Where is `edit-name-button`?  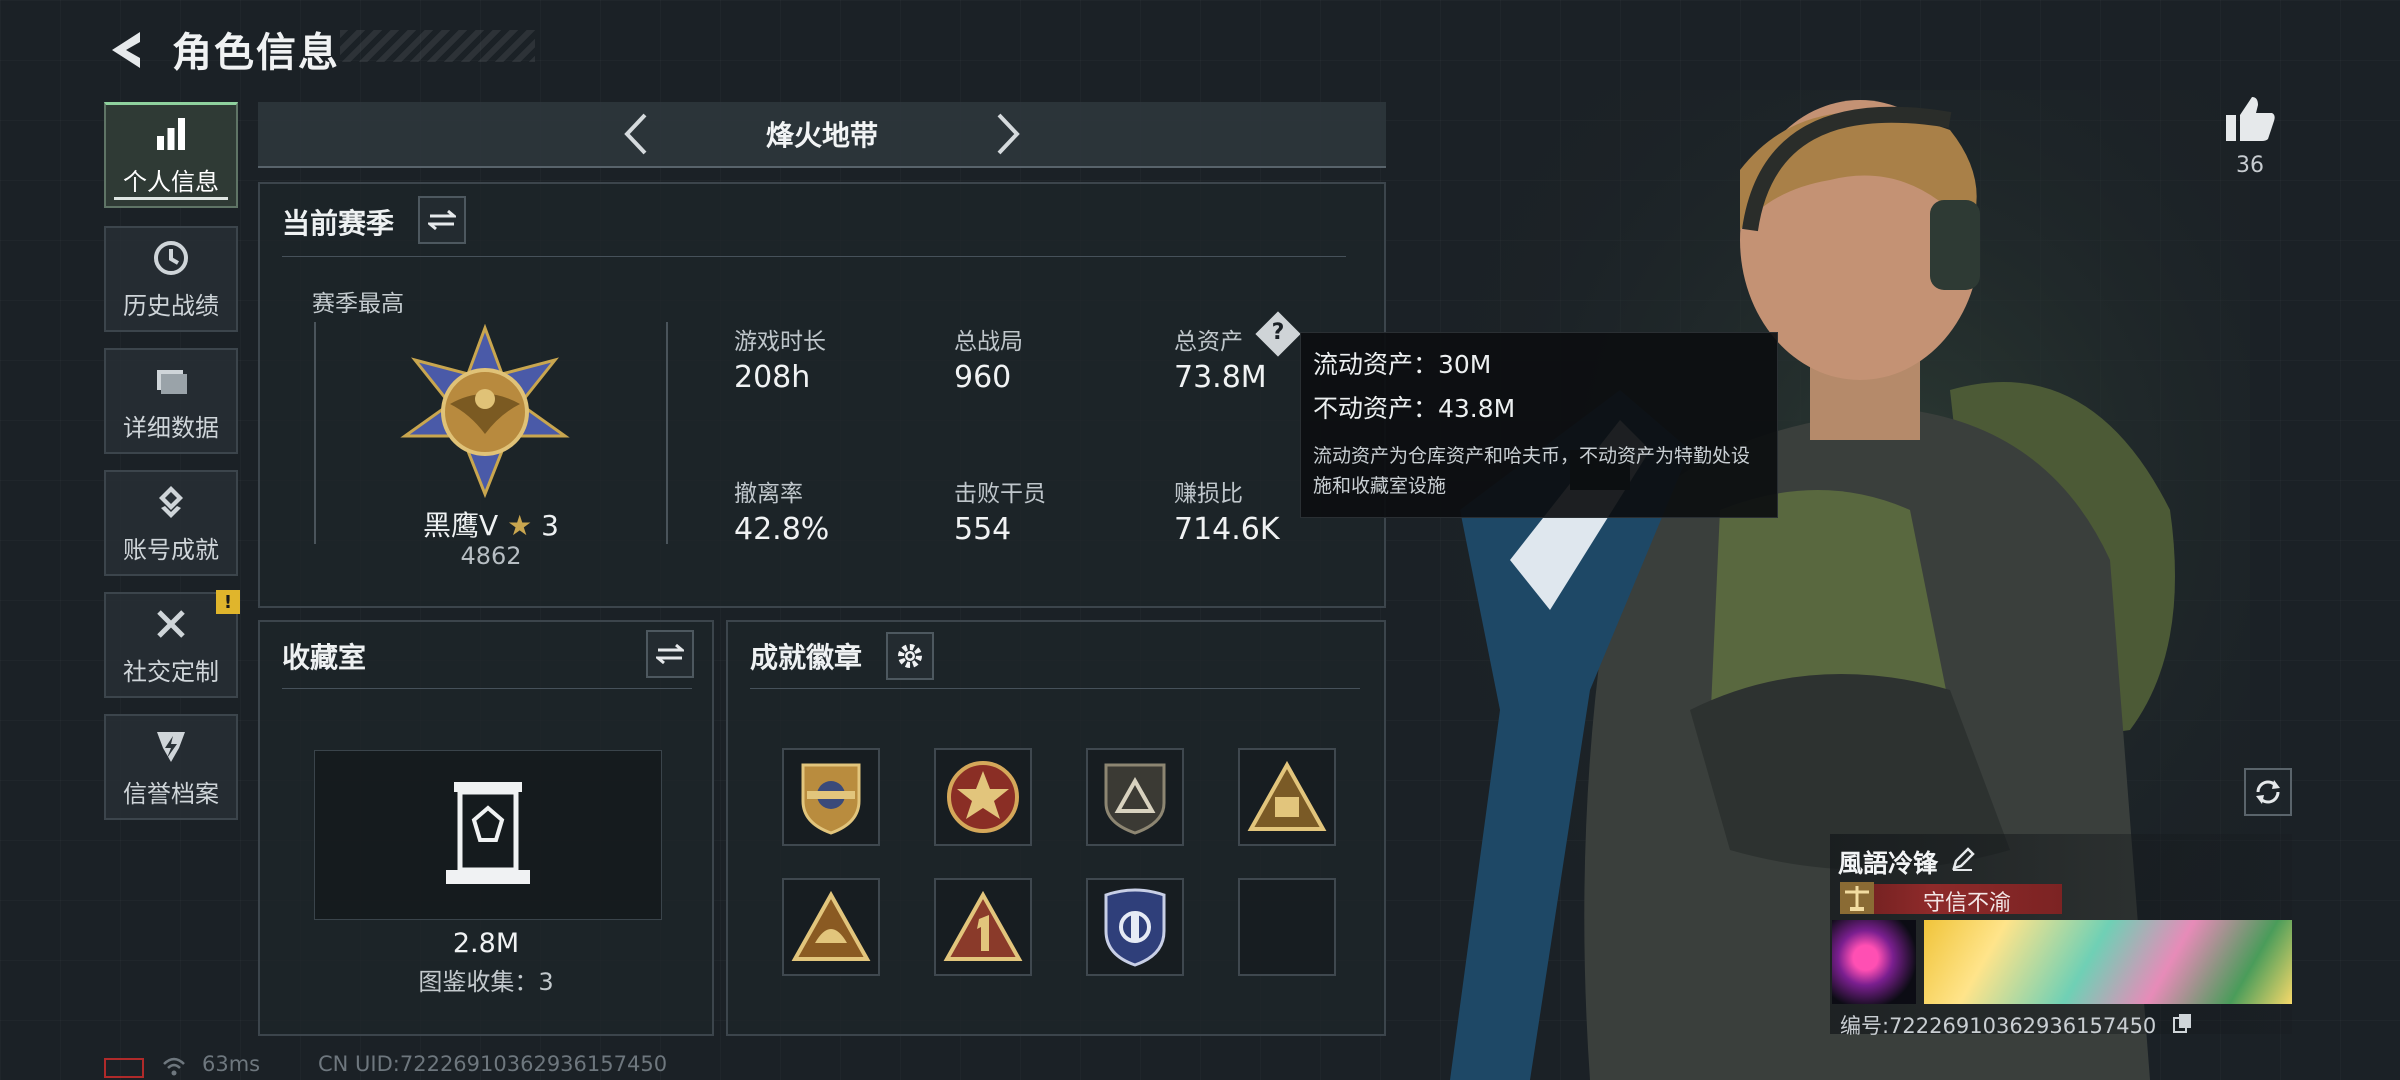 edit-name-button is located at coordinates (1963, 861).